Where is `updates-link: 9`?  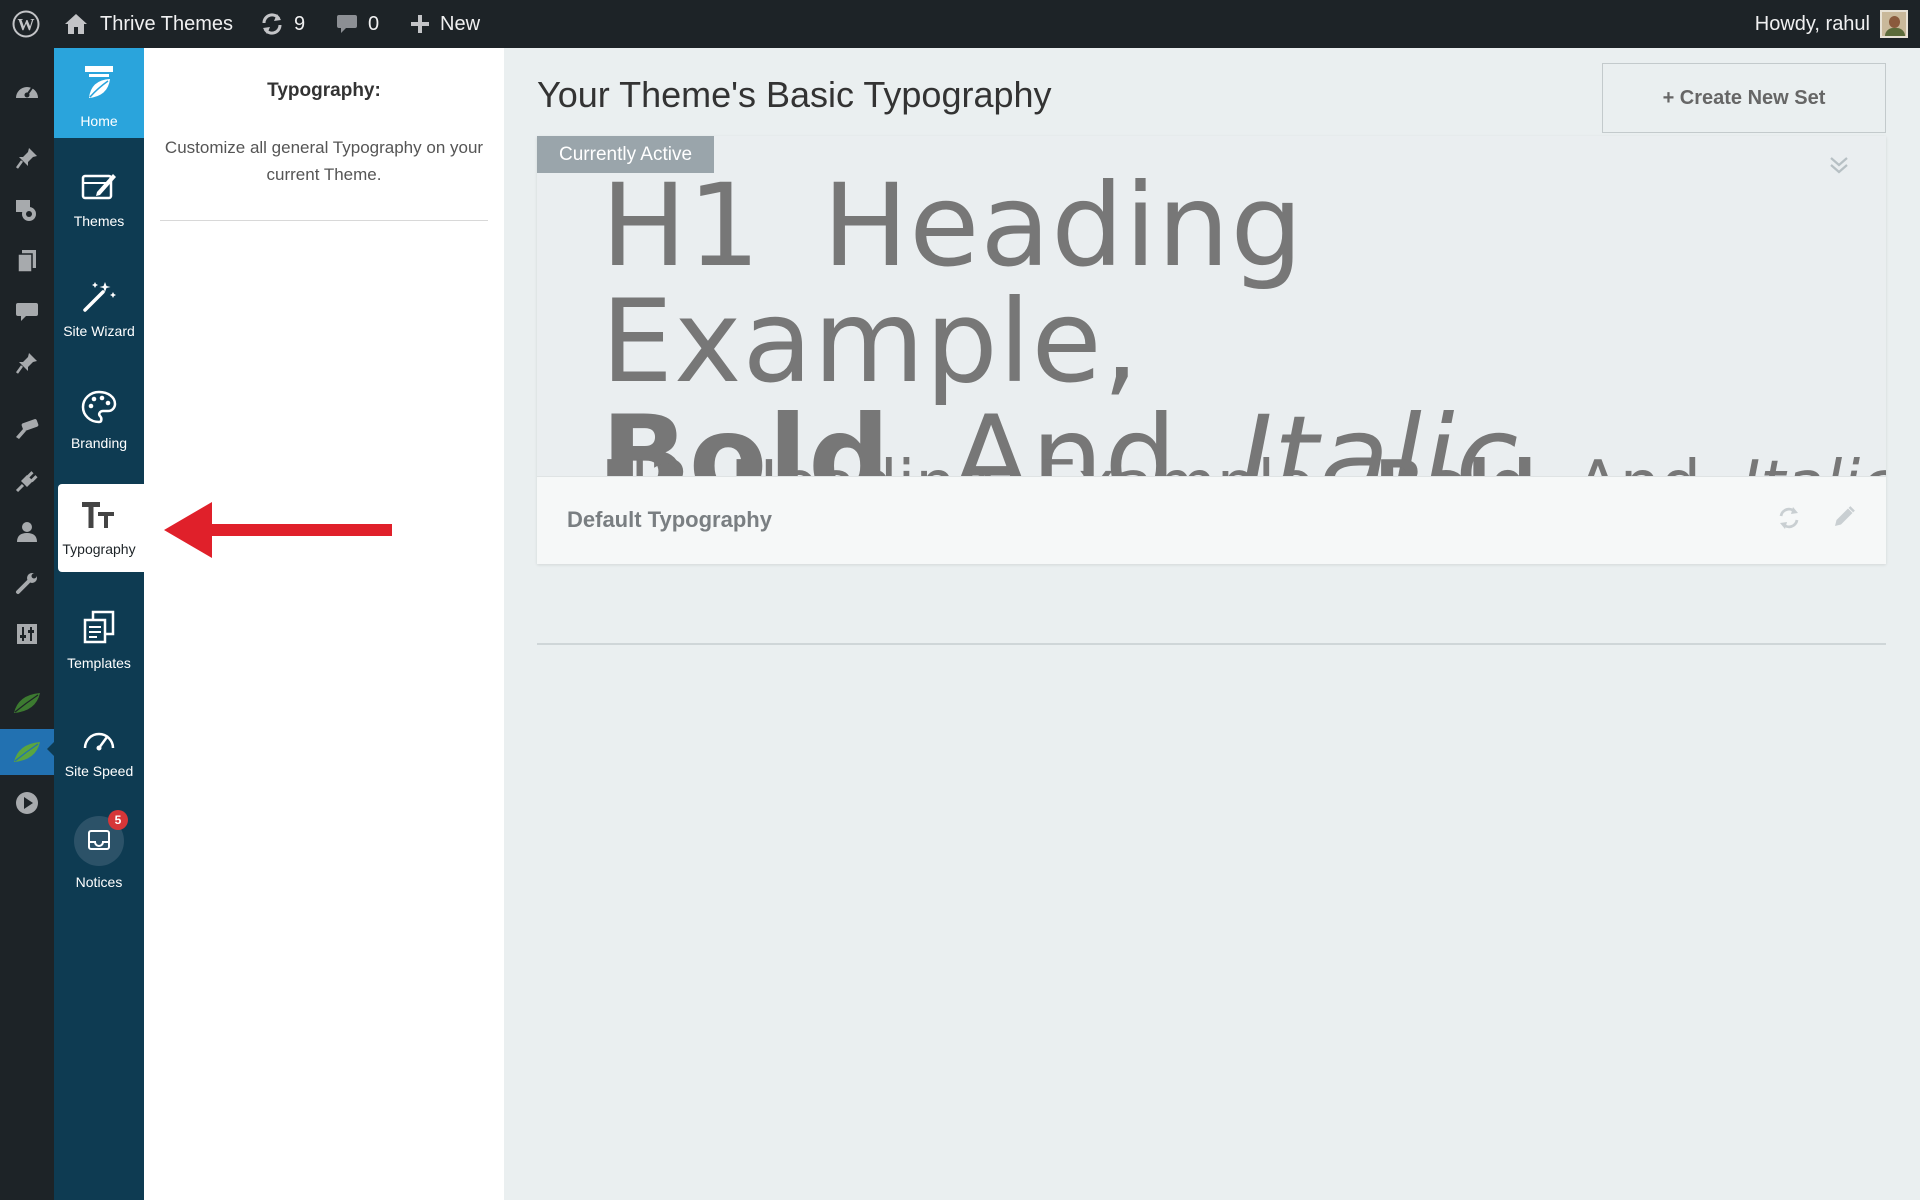 updates-link: 9 is located at coordinates (282, 24).